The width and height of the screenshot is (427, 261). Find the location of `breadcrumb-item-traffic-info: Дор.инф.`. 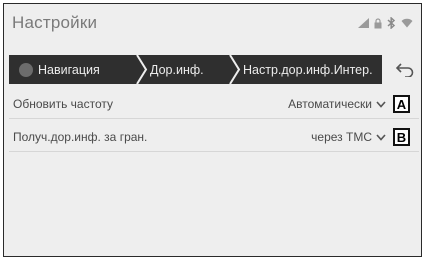

breadcrumb-item-traffic-info: Дор.инф. is located at coordinates (177, 69).